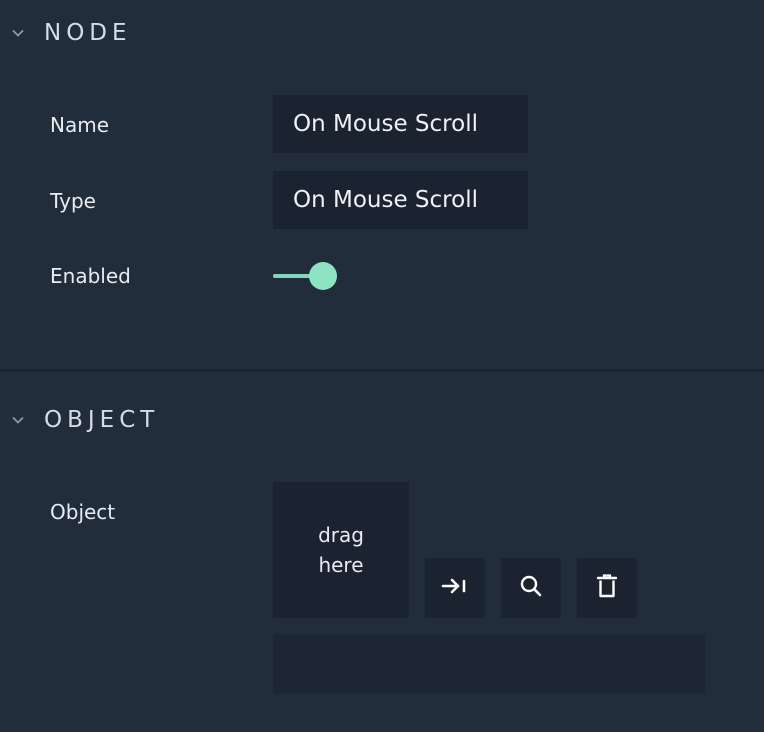 The image size is (764, 732). I want to click on drop-zone-text-line2: here, so click(341, 565).